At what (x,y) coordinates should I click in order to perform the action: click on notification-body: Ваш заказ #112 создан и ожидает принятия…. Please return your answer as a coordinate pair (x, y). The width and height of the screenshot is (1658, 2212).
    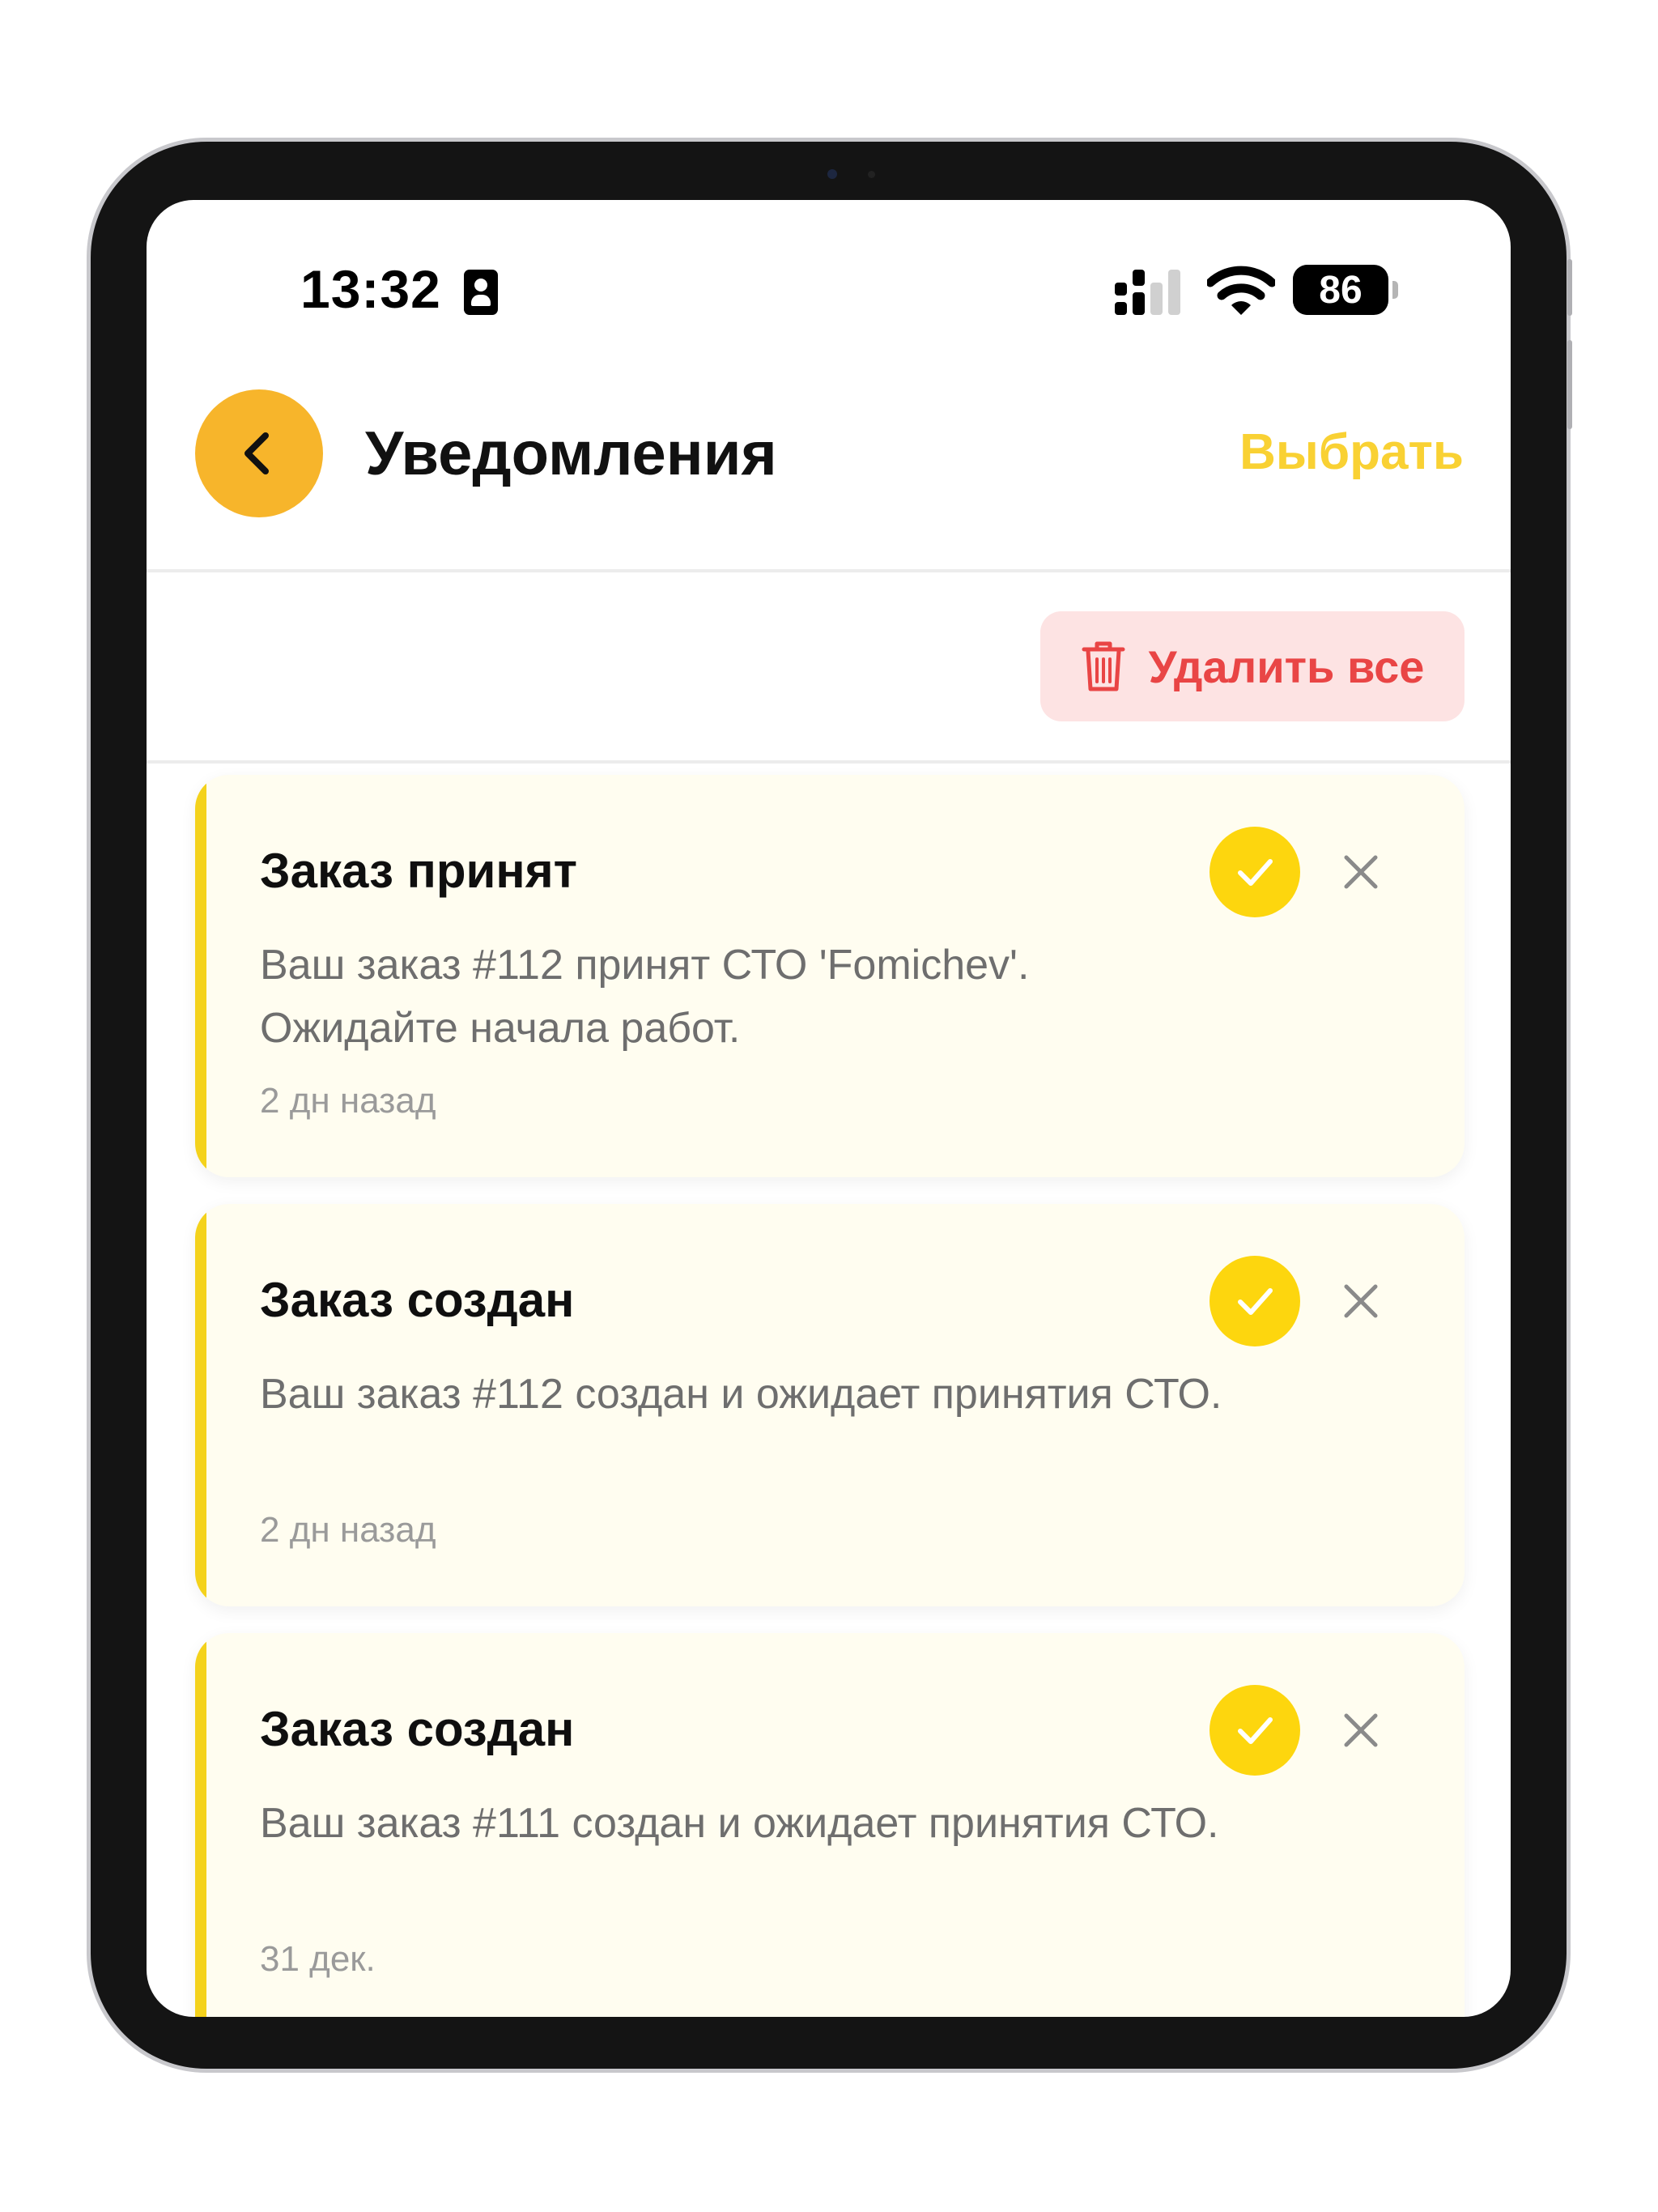
    Looking at the image, I should click on (741, 1395).